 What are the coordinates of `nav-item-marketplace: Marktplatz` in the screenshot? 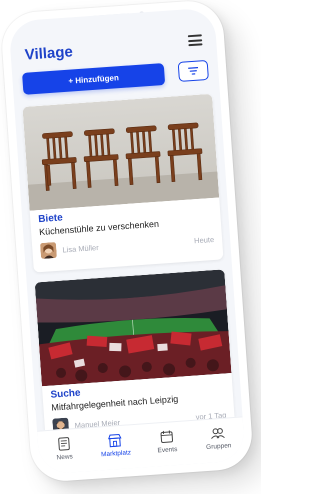 It's located at (116, 445).